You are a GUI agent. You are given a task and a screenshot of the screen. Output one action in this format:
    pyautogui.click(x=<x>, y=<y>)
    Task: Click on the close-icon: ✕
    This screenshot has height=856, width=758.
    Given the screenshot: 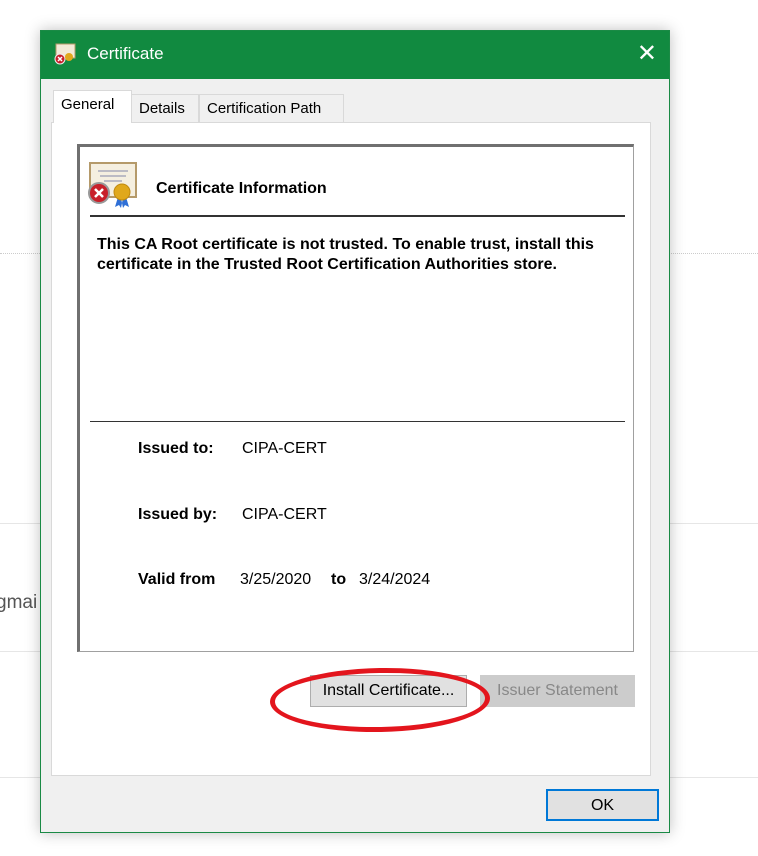 What is the action you would take?
    pyautogui.click(x=647, y=53)
    